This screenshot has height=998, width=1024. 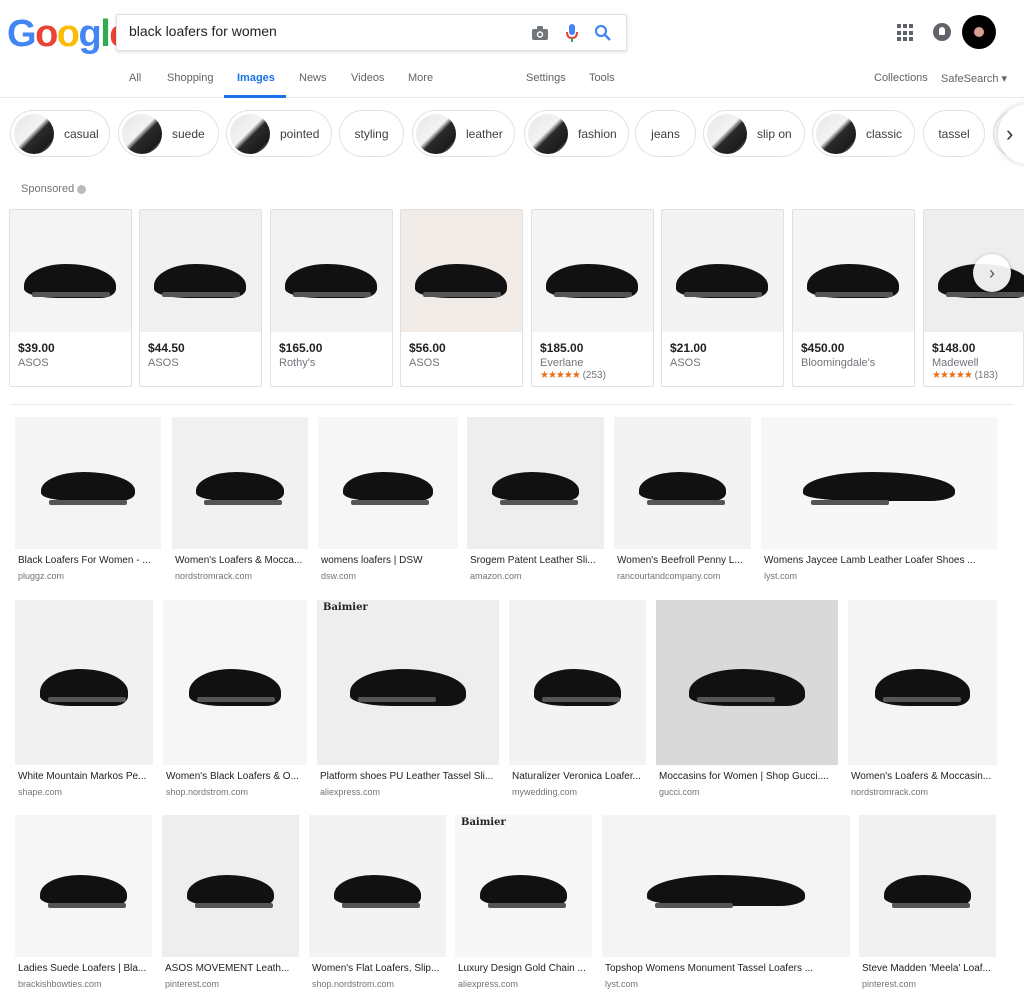 I want to click on chip-classic: classic, so click(x=863, y=133).